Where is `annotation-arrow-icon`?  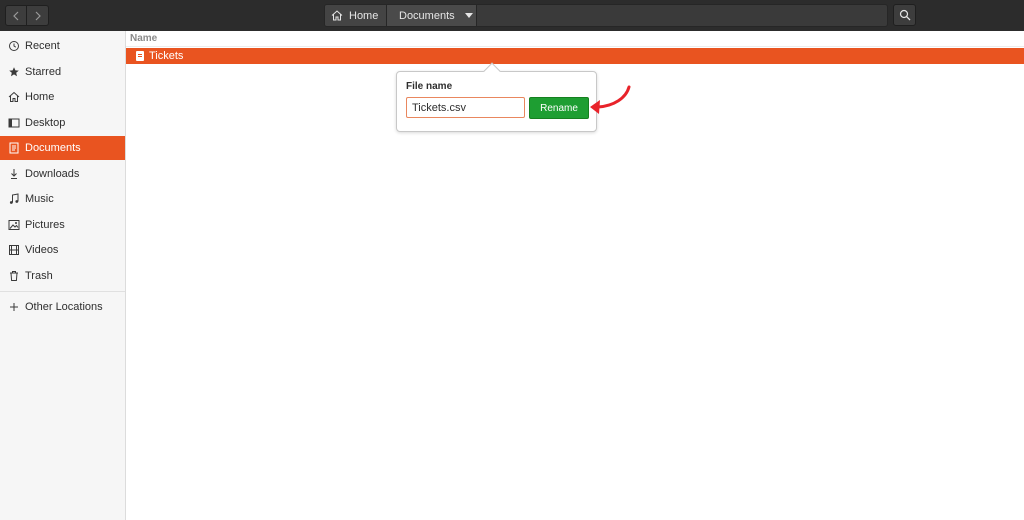
annotation-arrow-icon is located at coordinates (610, 99).